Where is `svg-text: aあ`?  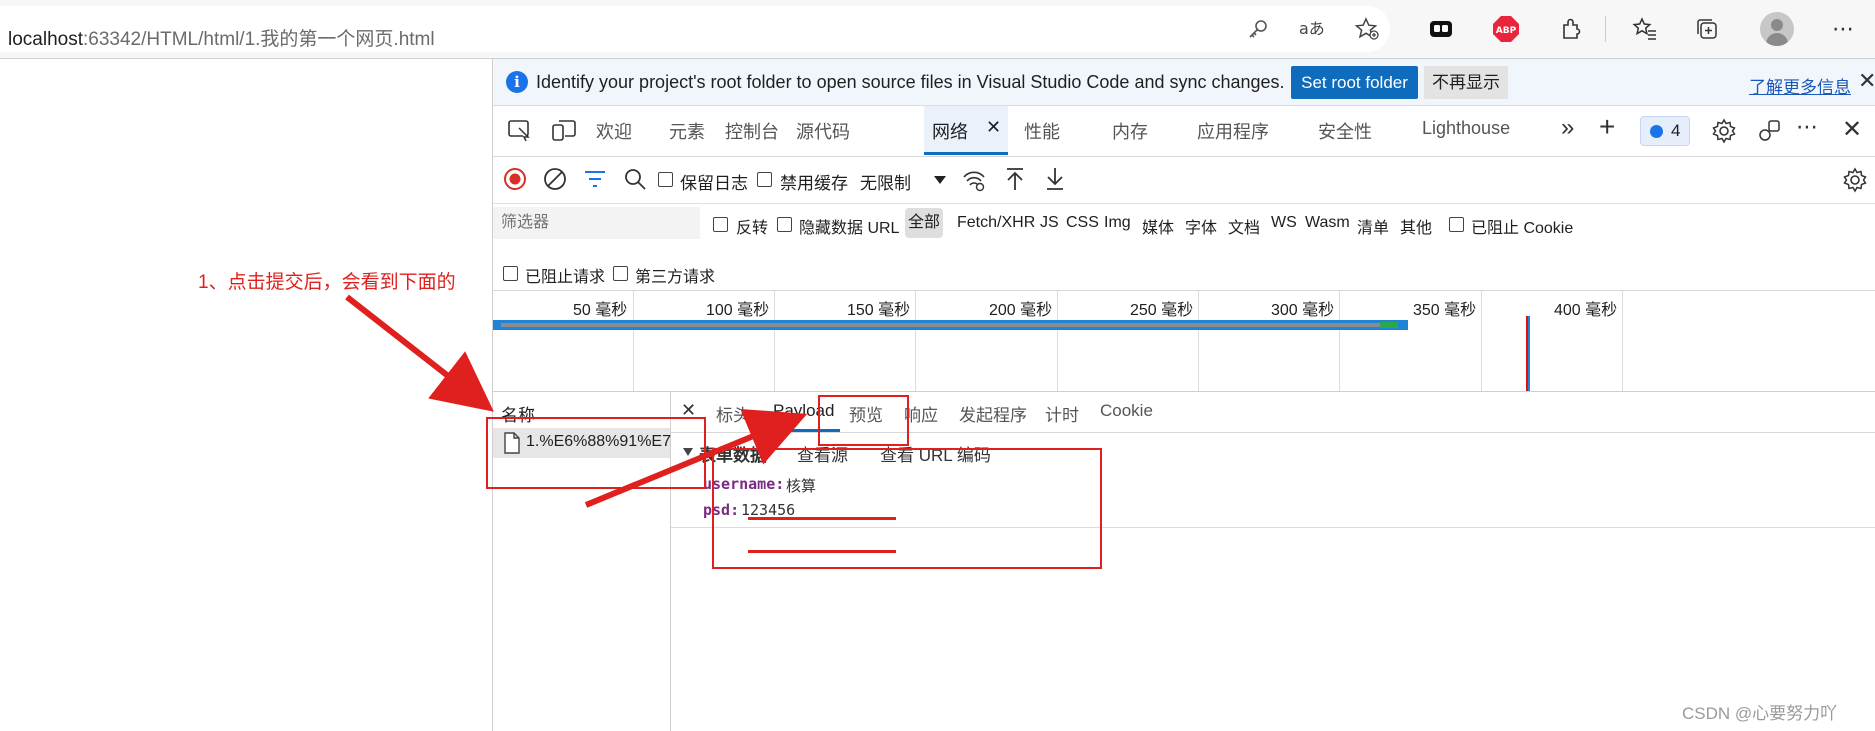 svg-text: aあ is located at coordinates (1311, 28).